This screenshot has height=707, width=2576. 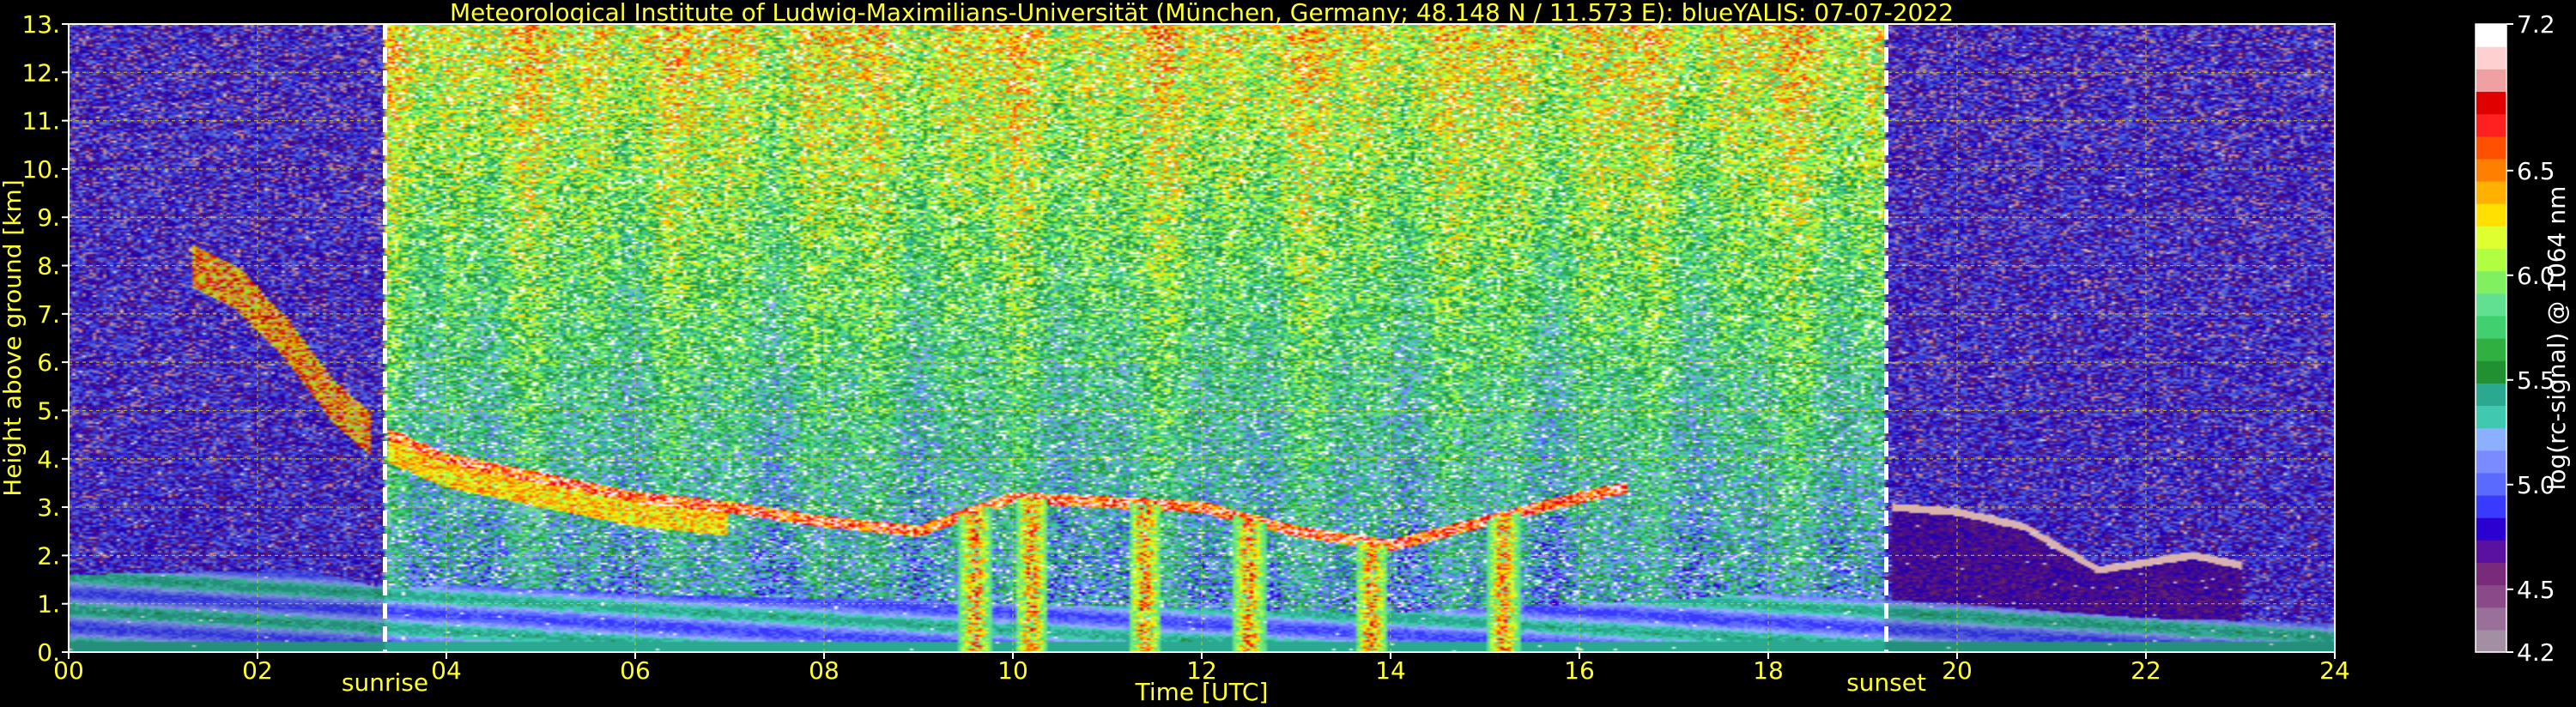 I want to click on annotation-labels: sunrise sunset, so click(x=1134, y=683).